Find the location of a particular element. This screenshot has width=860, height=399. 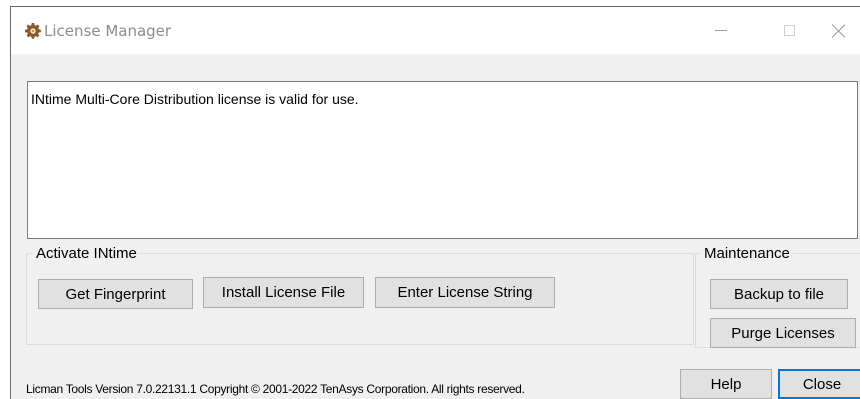

window-close-button is located at coordinates (838, 30).